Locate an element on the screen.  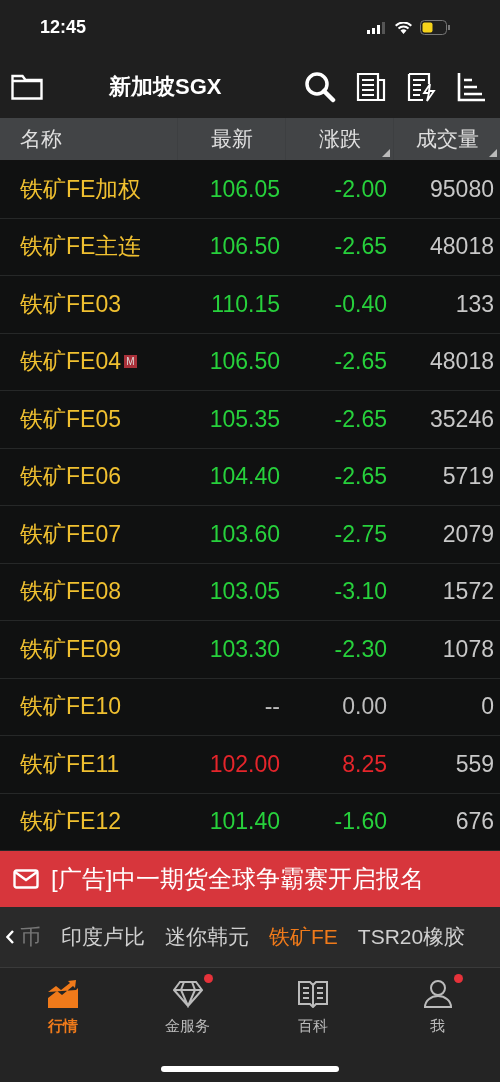
chevron-left-icon is located at coordinates (10, 937).